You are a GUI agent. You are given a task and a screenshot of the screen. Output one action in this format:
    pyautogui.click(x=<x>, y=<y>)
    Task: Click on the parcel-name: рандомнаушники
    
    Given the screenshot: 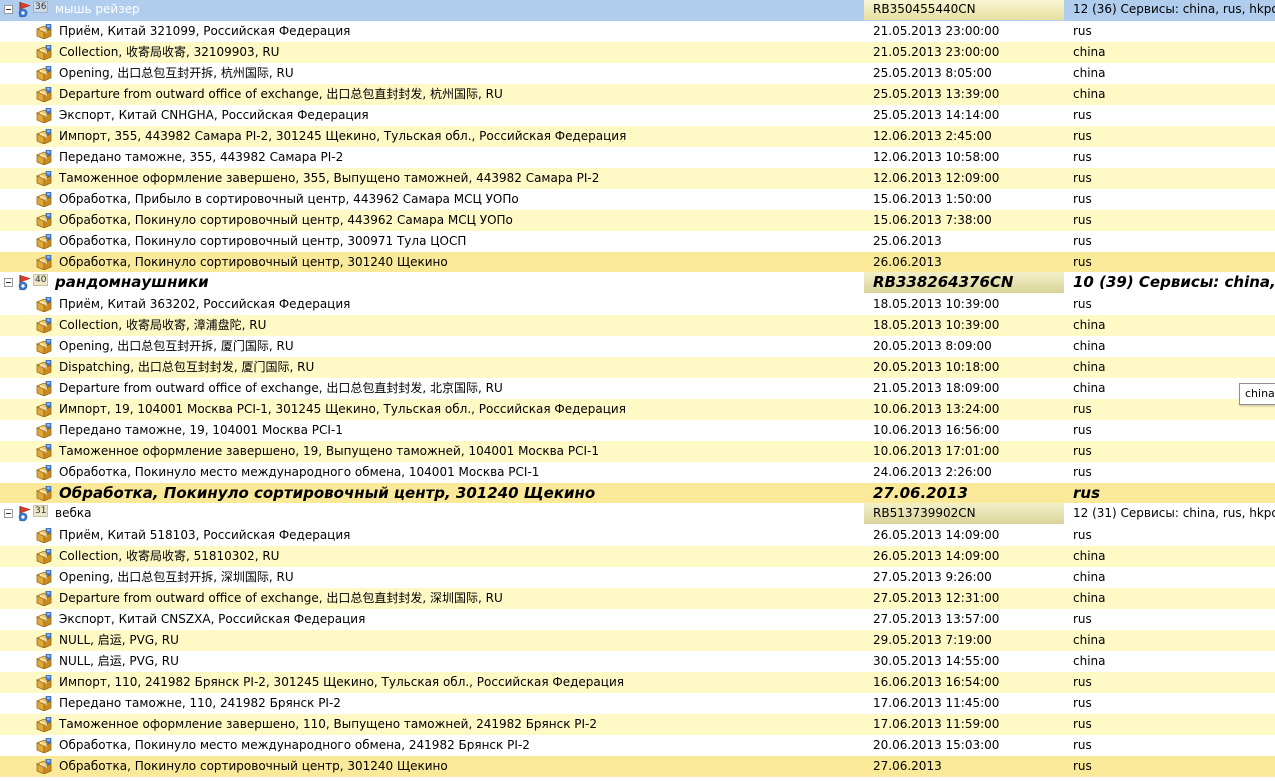 What is the action you would take?
    pyautogui.click(x=132, y=282)
    